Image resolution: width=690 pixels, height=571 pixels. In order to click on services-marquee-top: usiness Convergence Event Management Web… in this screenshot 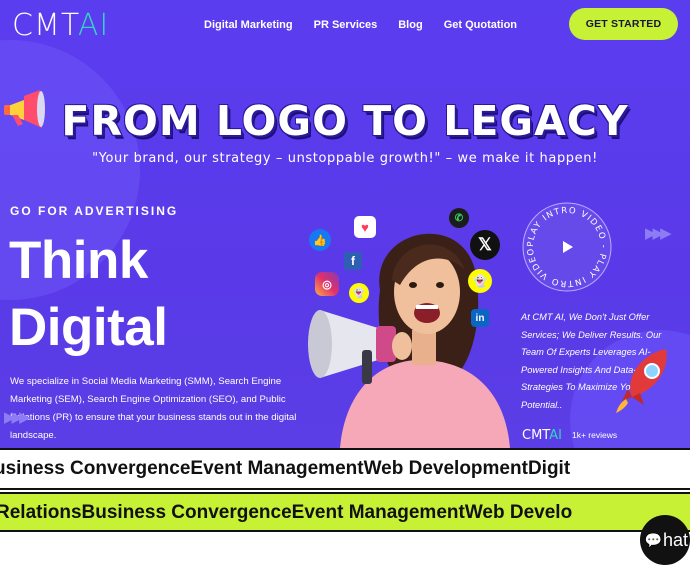, I will do `click(345, 469)`.